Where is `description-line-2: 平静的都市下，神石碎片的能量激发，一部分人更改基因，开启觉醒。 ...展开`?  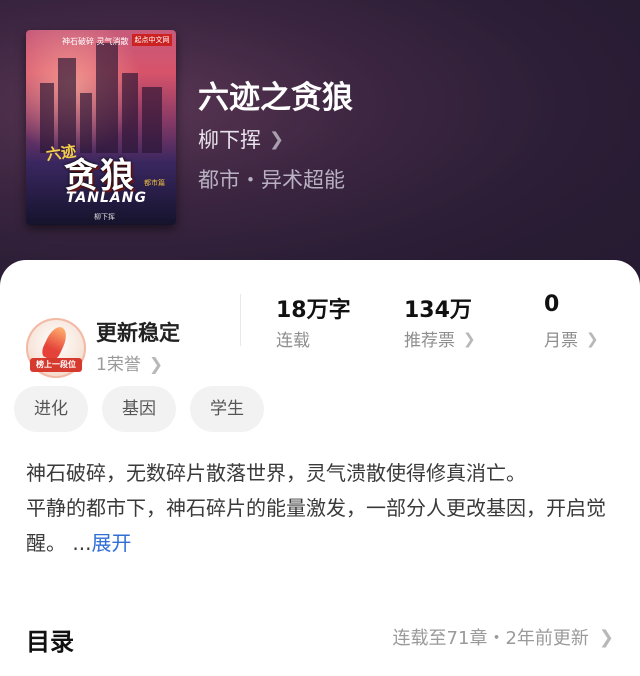
description-line-2: 平静的都市下，神石碎片的能量激发，一部分人更改基因，开启觉醒。 ...展开 is located at coordinates (318, 526).